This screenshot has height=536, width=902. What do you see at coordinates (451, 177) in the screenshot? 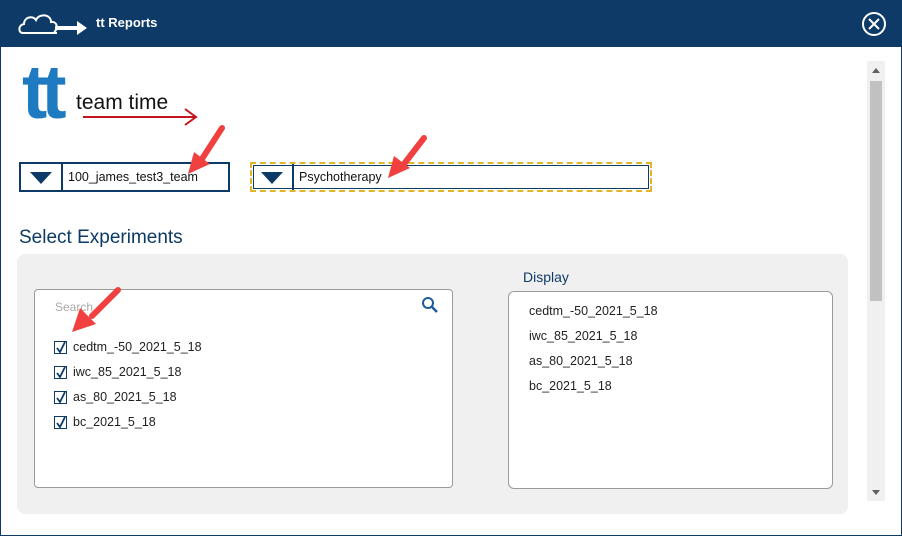
I see `study-dropdown: Psychotherapy` at bounding box center [451, 177].